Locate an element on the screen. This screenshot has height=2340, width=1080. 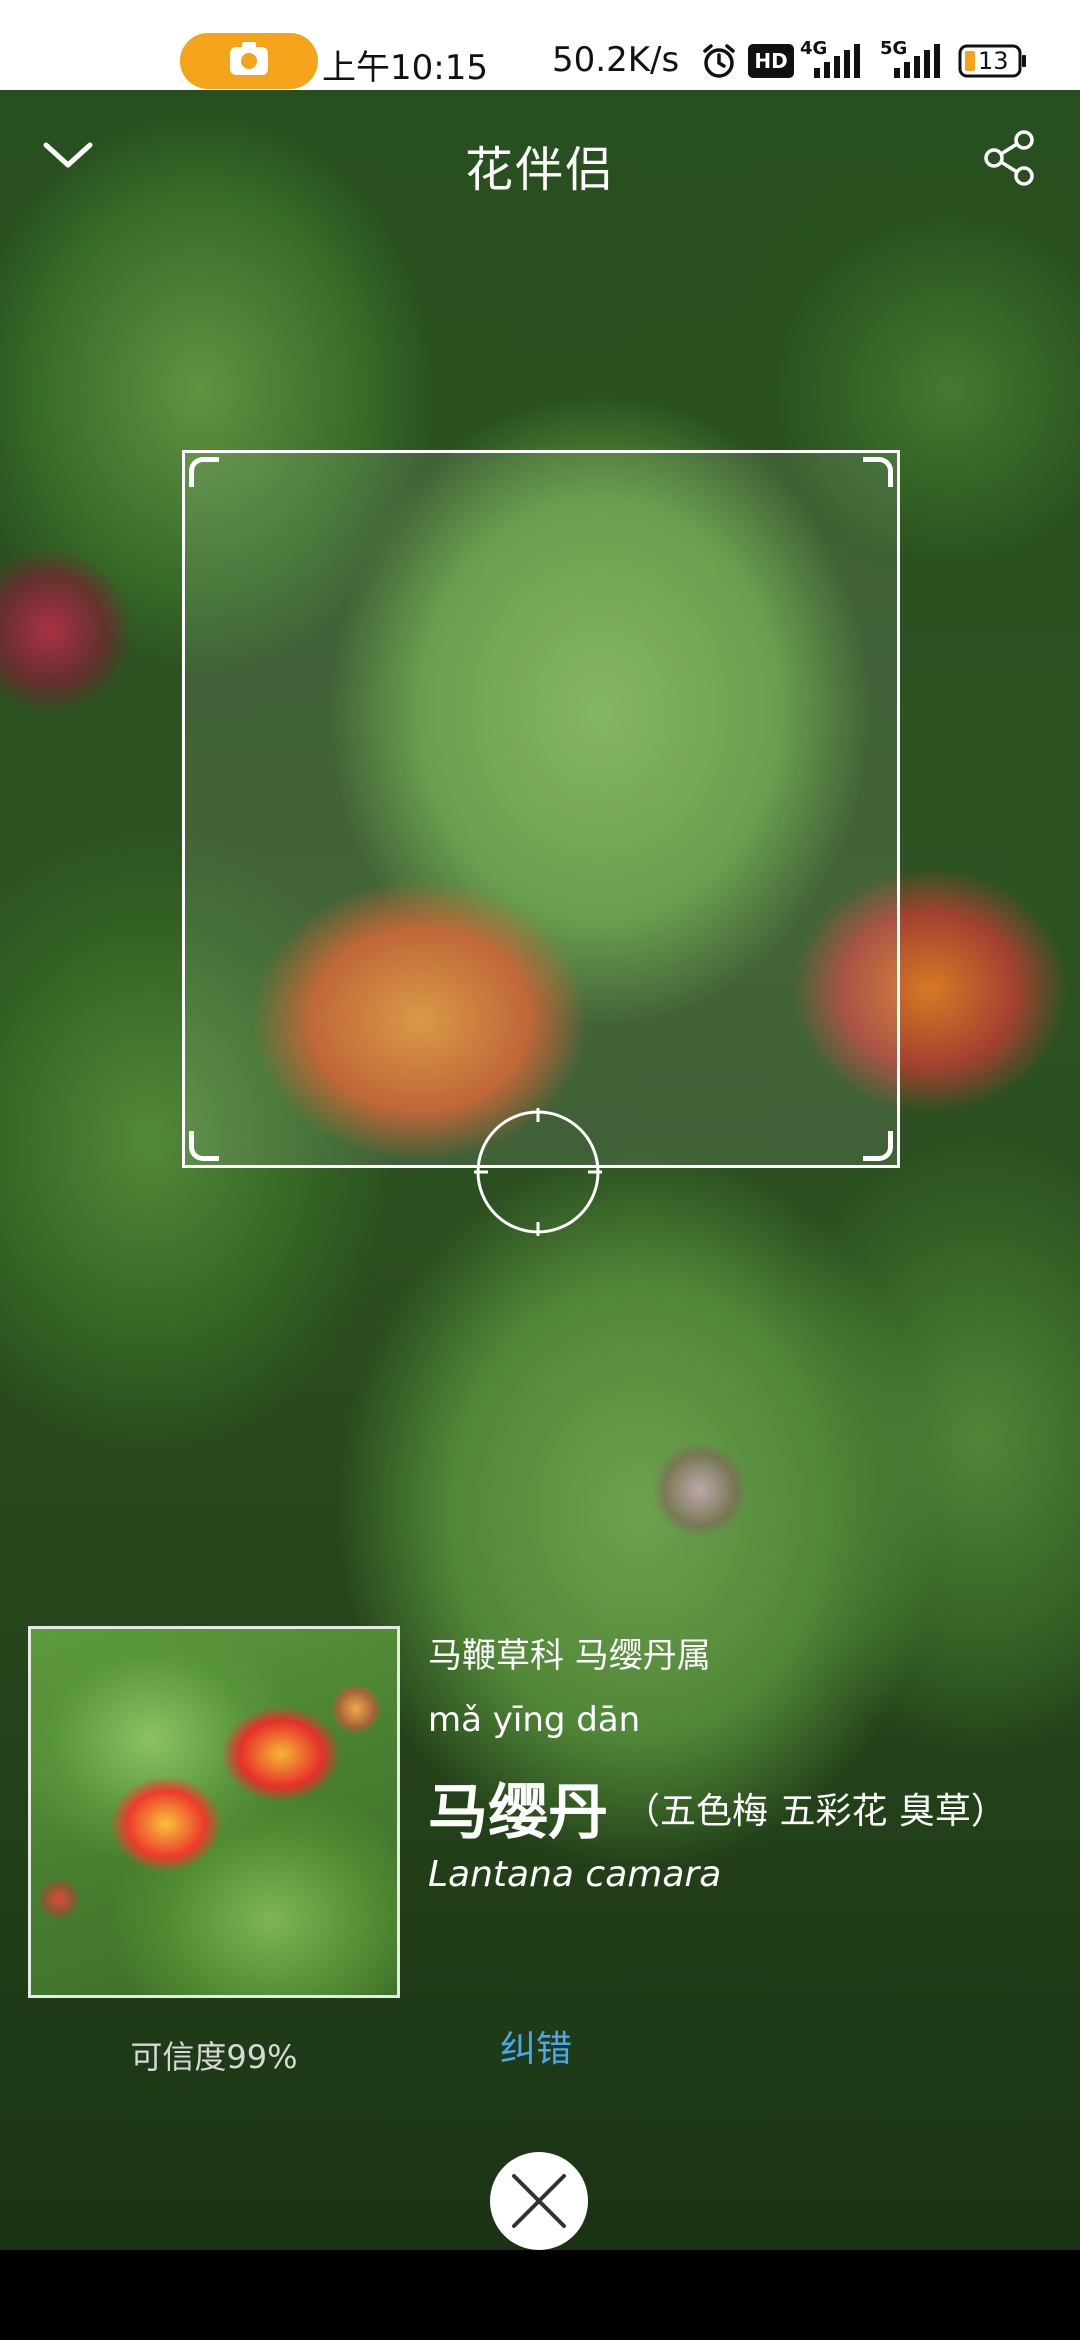
focus-crosshair-icon is located at coordinates (538, 1172).